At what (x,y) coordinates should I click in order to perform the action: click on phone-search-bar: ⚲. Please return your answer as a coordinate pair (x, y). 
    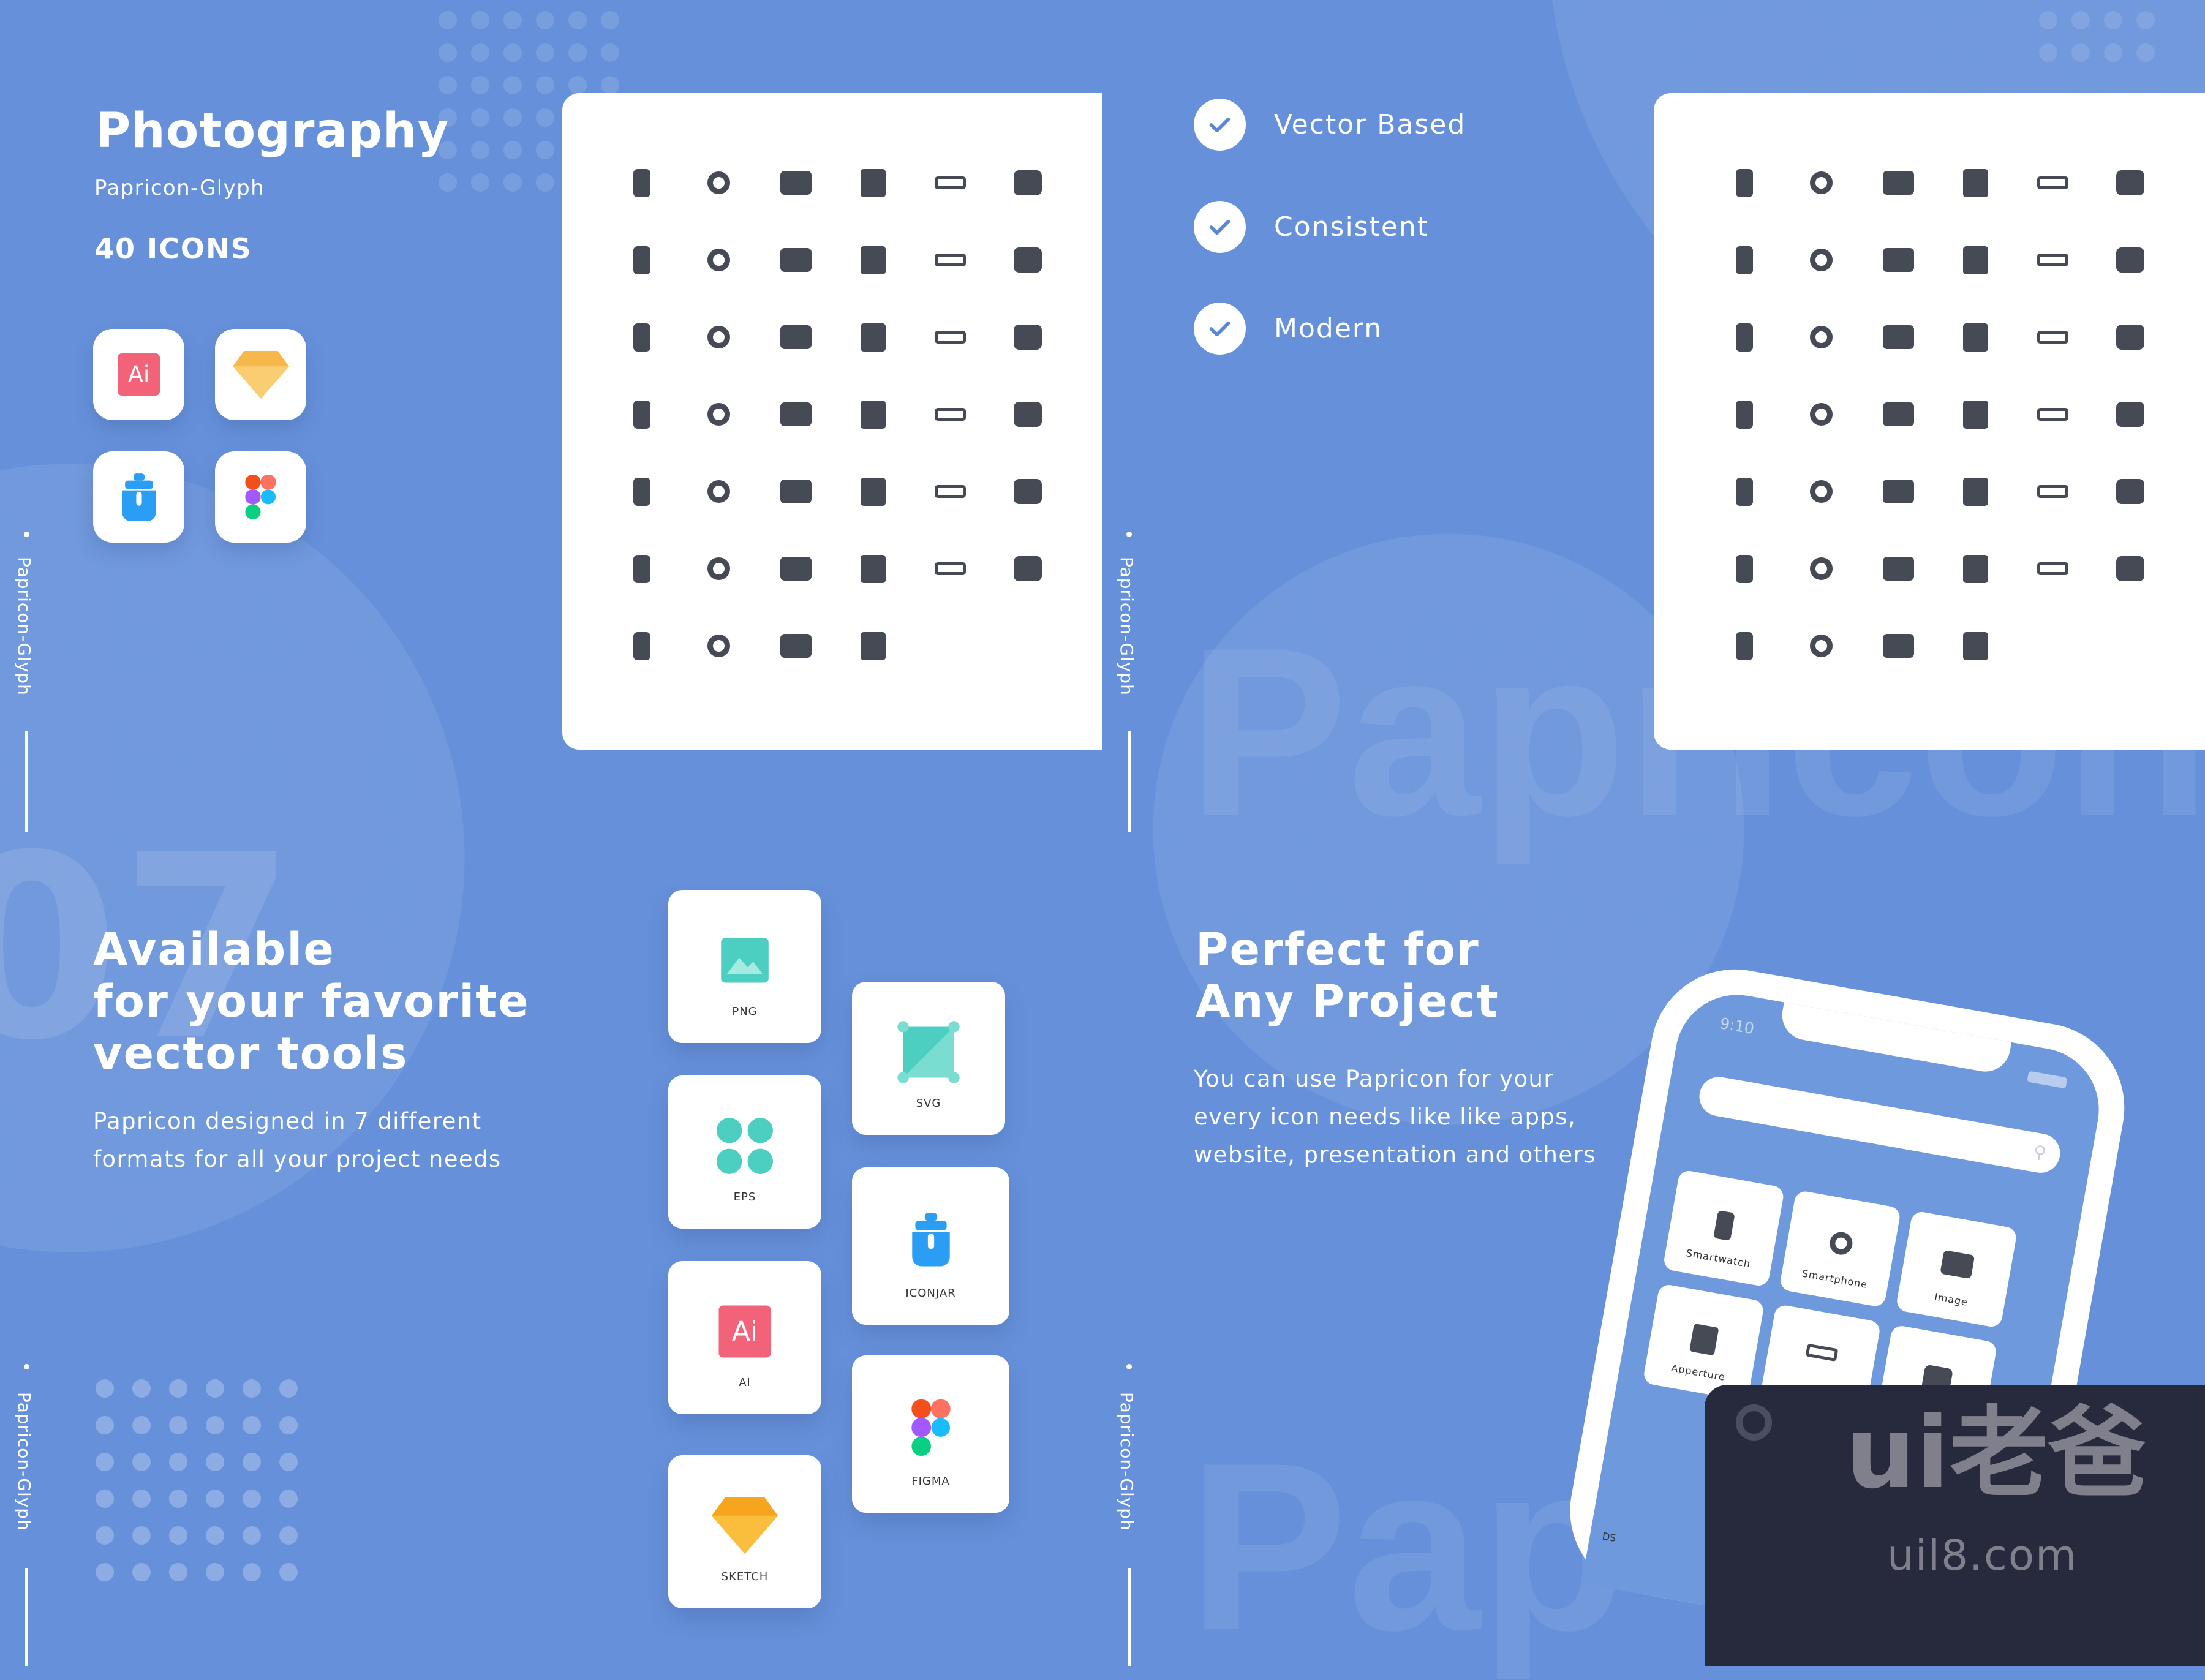
    Looking at the image, I should click on (1880, 1125).